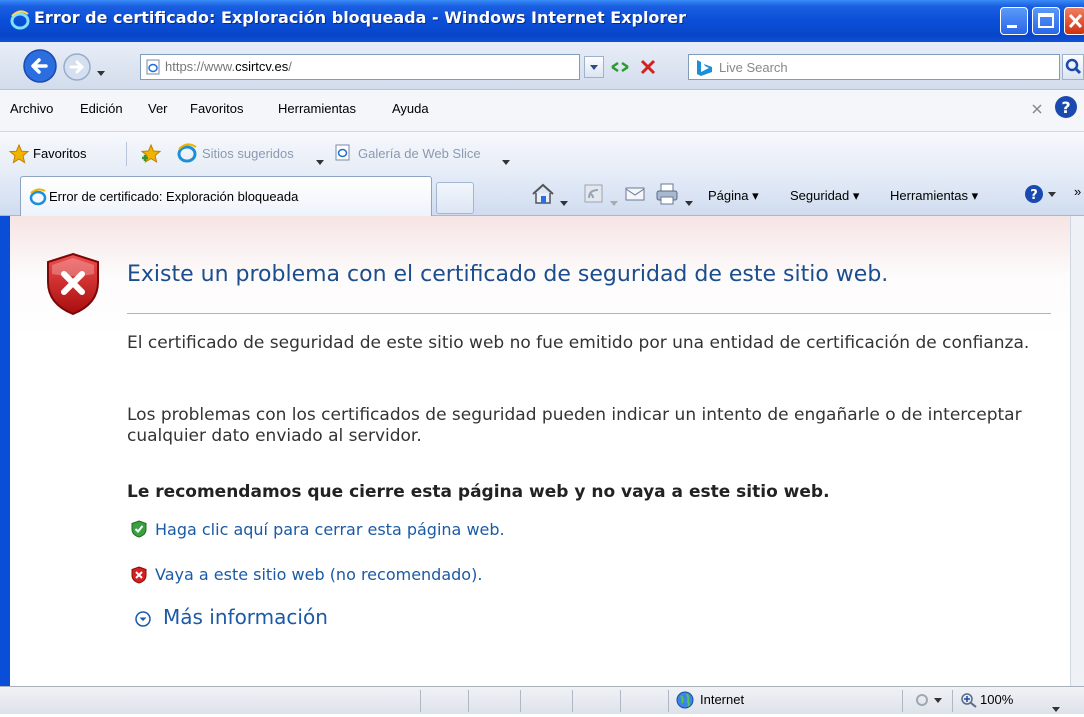 The height and width of the screenshot is (717, 1084). What do you see at coordinates (143, 619) in the screenshot?
I see `expand-circle-icon` at bounding box center [143, 619].